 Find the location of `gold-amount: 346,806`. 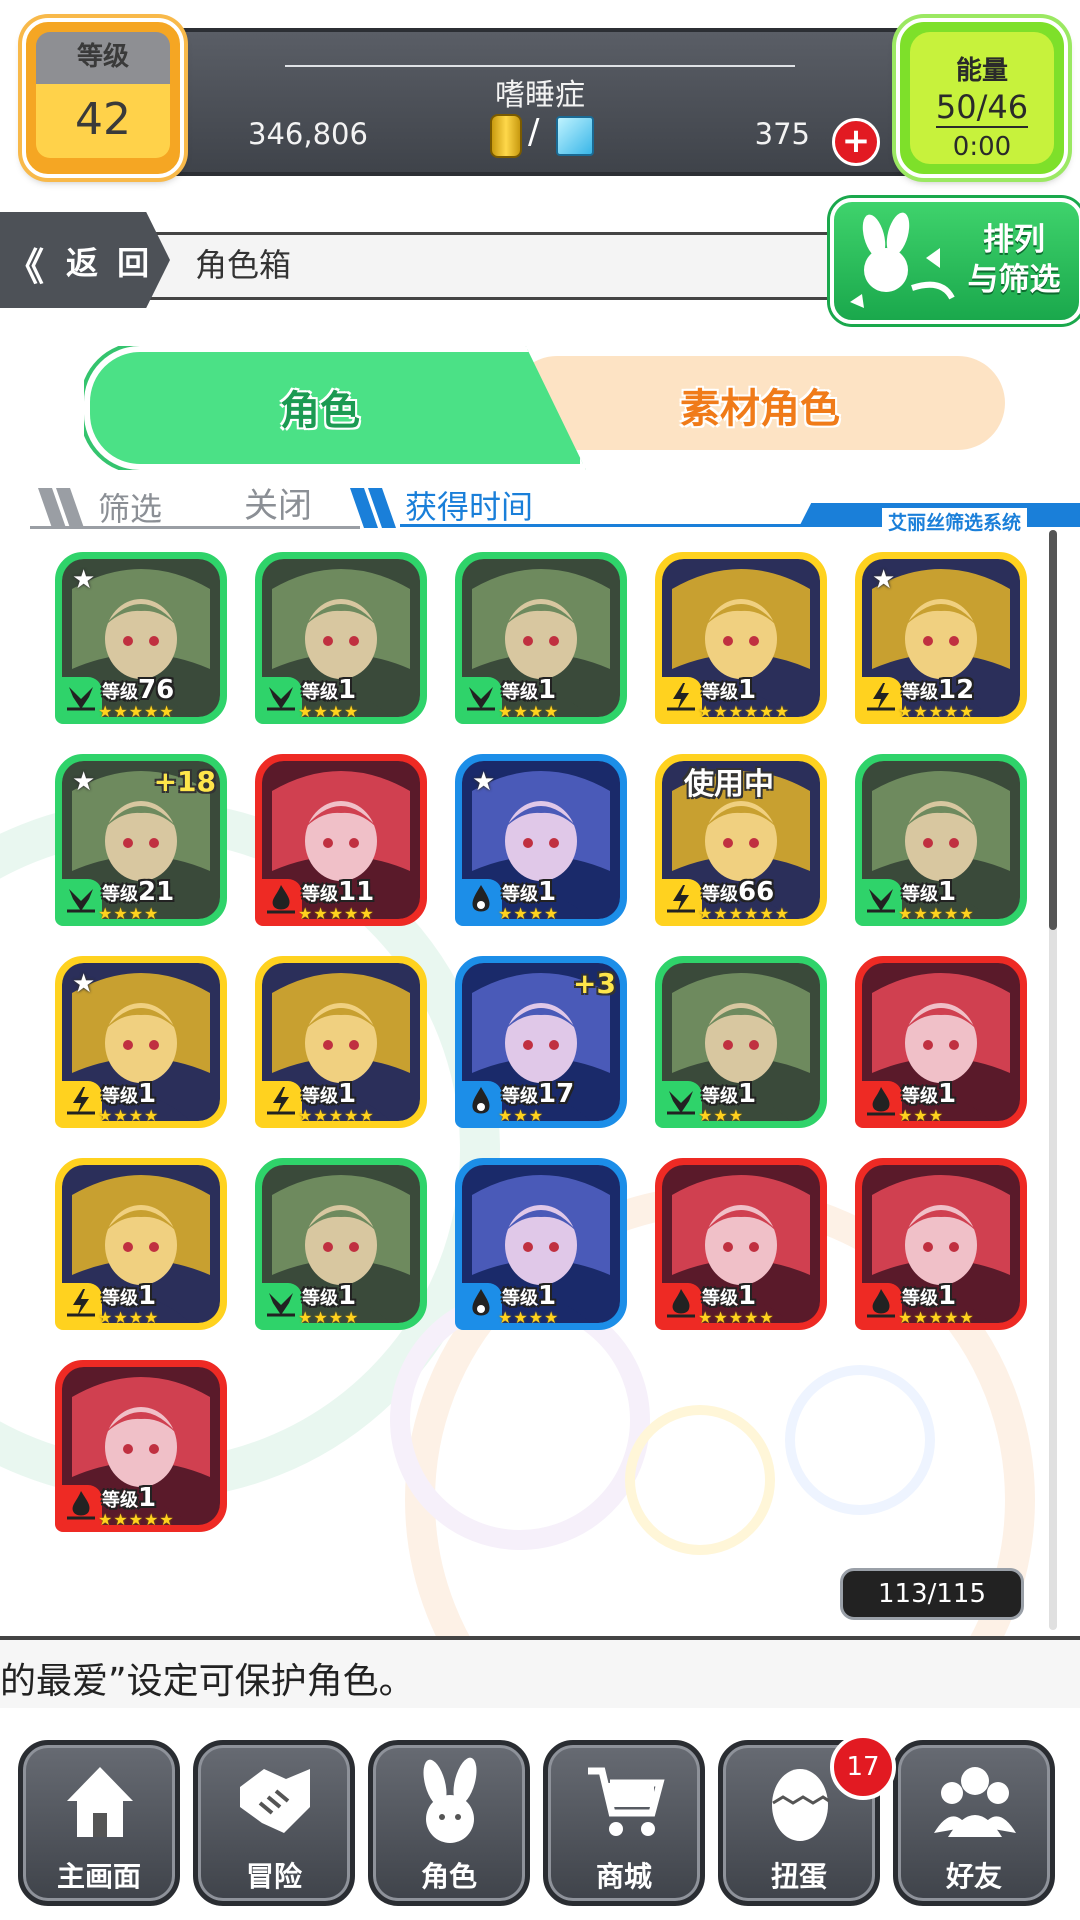

gold-amount: 346,806 is located at coordinates (308, 134).